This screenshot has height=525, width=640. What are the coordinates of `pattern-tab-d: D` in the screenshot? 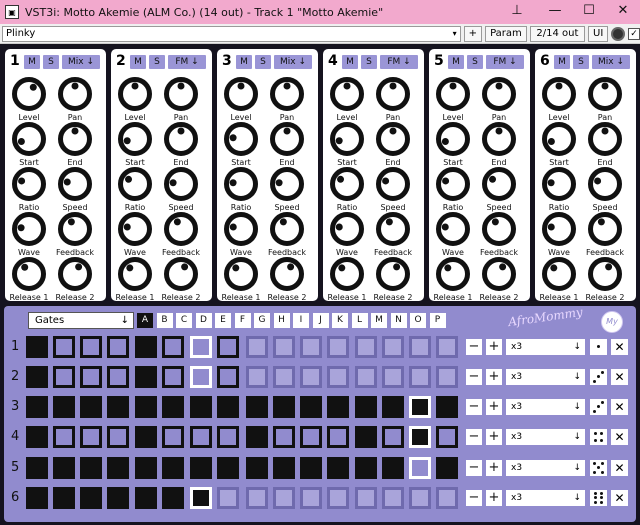 It's located at (203, 320).